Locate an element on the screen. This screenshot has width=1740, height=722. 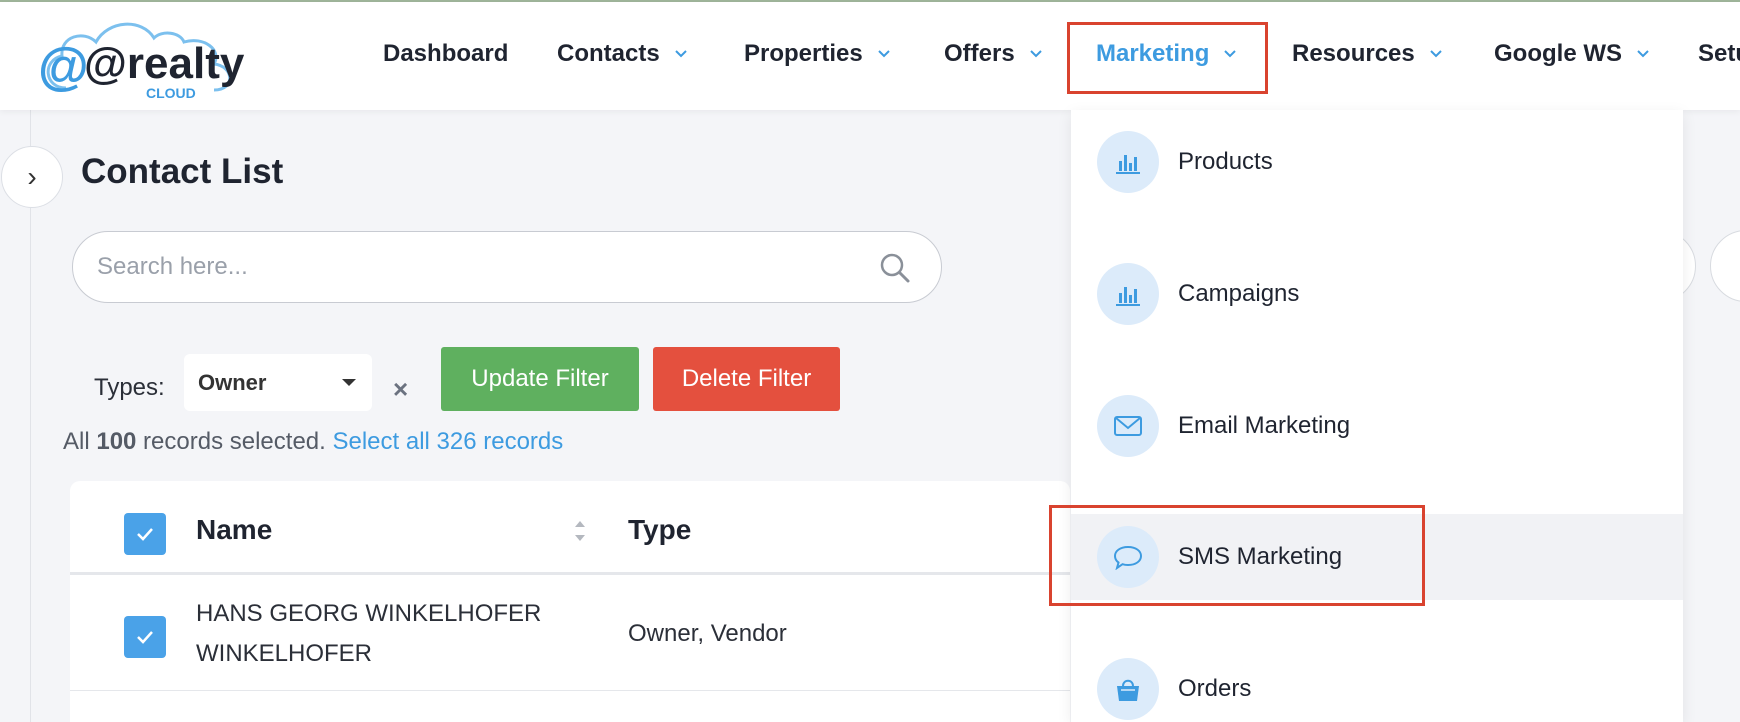
nav-dashboard: Dashboard is located at coordinates (445, 54).